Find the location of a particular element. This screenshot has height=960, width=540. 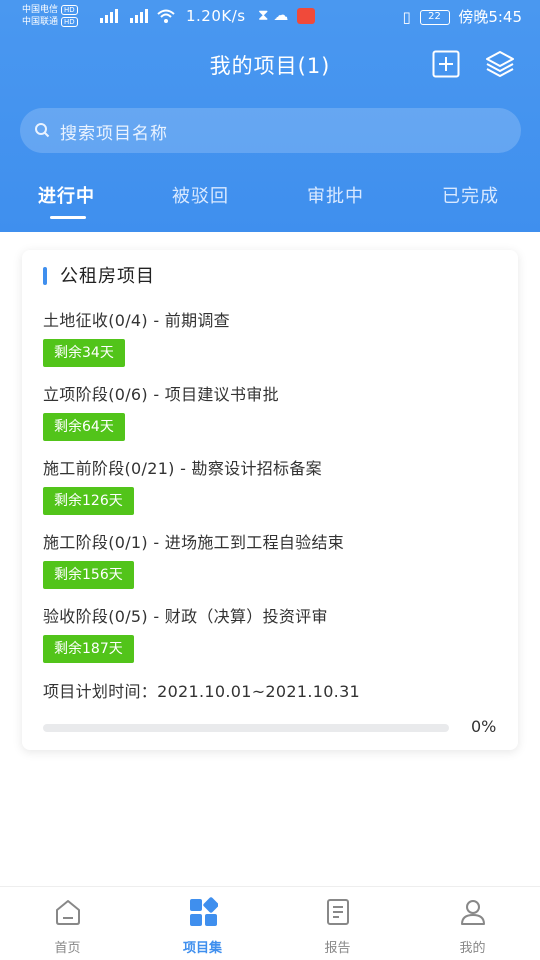

progress-label: 0% is located at coordinates (484, 726).